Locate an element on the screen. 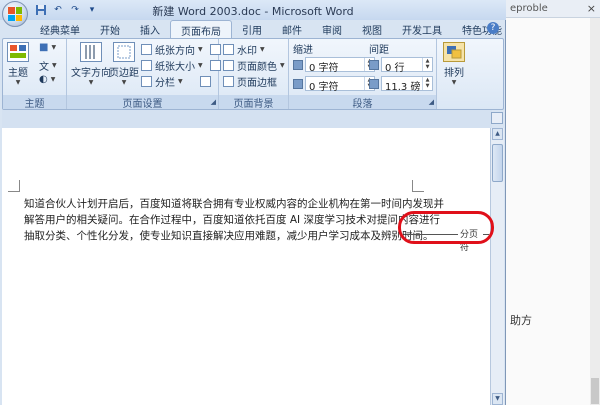  ruler-toggle-icon is located at coordinates (497, 118).